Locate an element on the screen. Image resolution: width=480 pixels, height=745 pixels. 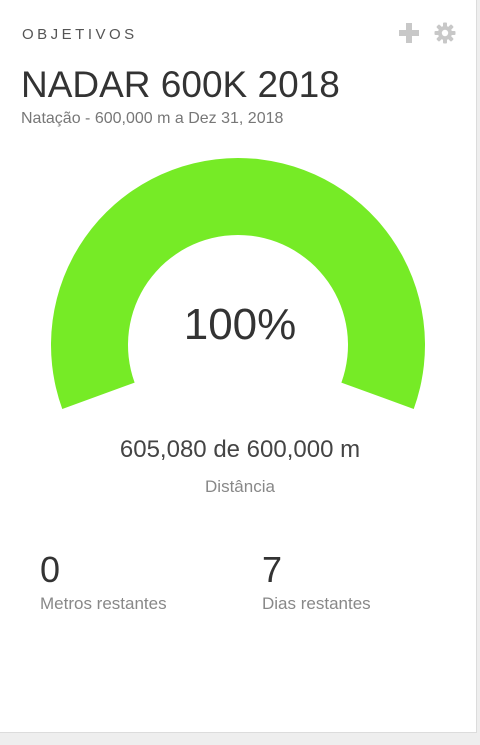
stat-days-remaining-value: 7 is located at coordinates (272, 569).